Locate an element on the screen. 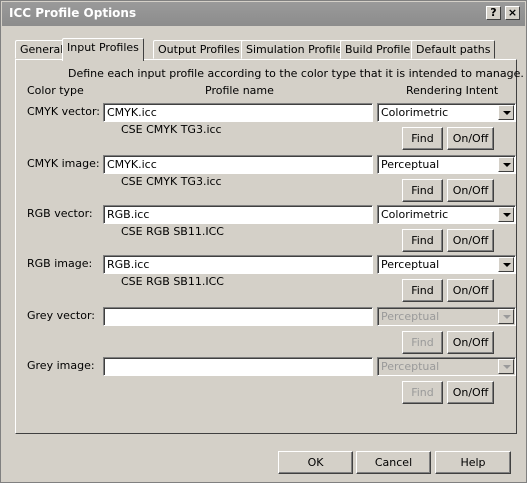  column-header-profile-name: Profile name is located at coordinates (239, 90).